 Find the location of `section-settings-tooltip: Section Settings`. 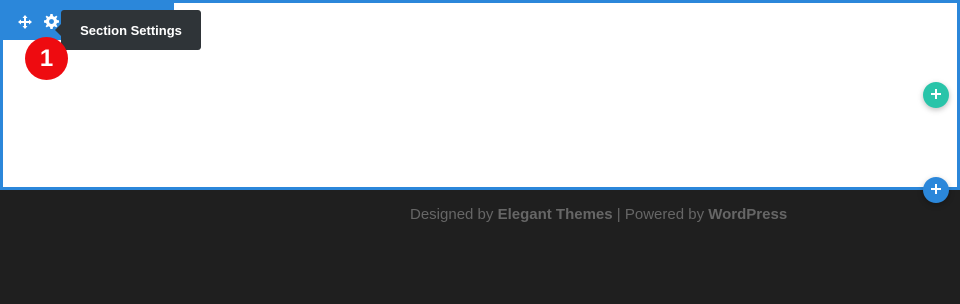

section-settings-tooltip: Section Settings is located at coordinates (128, 30).